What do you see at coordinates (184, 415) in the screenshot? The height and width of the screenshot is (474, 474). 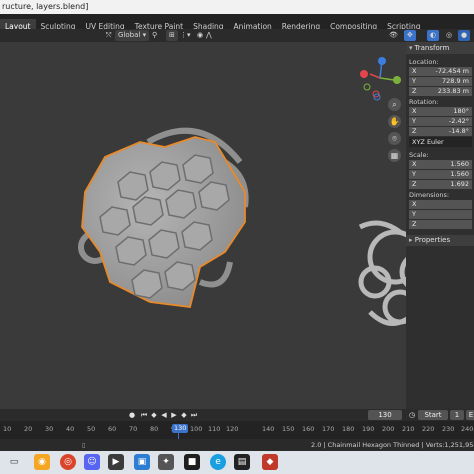 I see `next-keyframe-icon: ◆` at bounding box center [184, 415].